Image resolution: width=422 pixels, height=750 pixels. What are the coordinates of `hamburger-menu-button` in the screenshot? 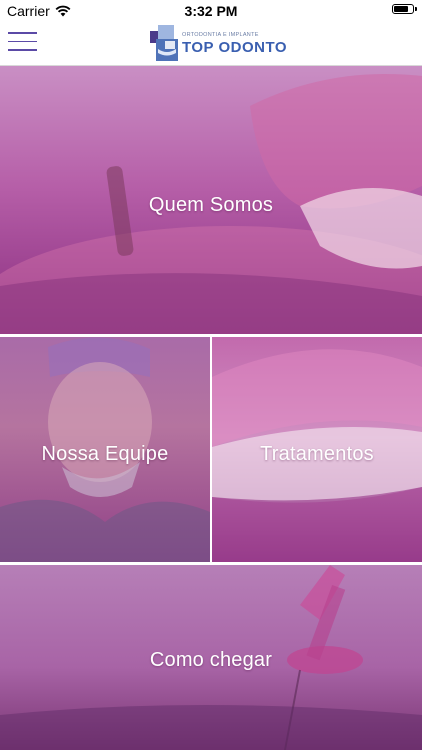 It's located at (22, 43).